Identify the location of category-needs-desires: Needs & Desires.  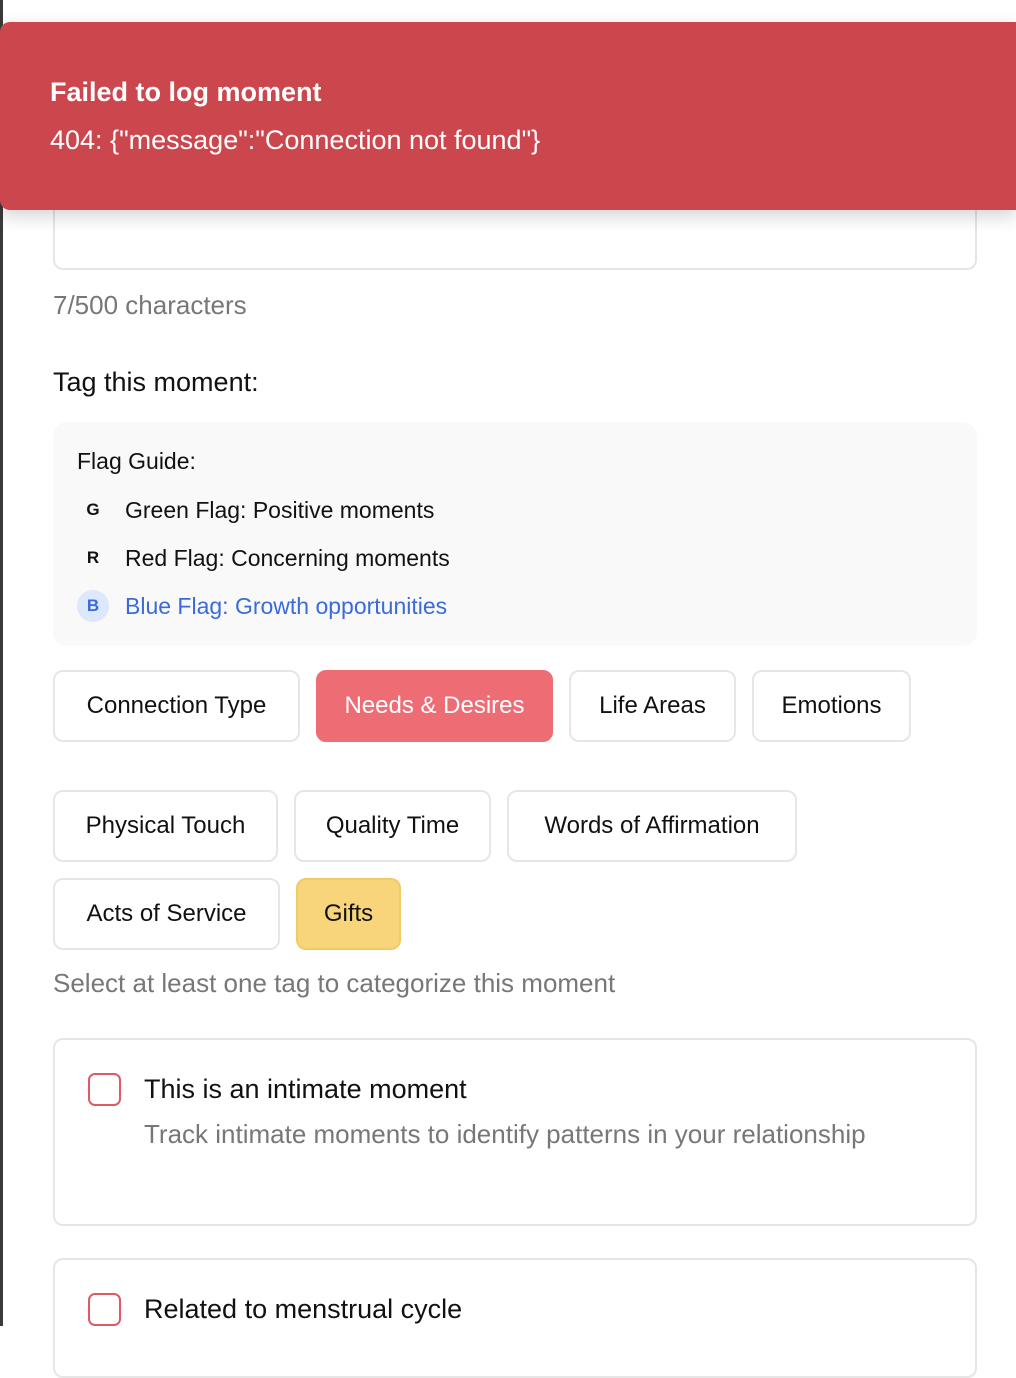
(434, 706).